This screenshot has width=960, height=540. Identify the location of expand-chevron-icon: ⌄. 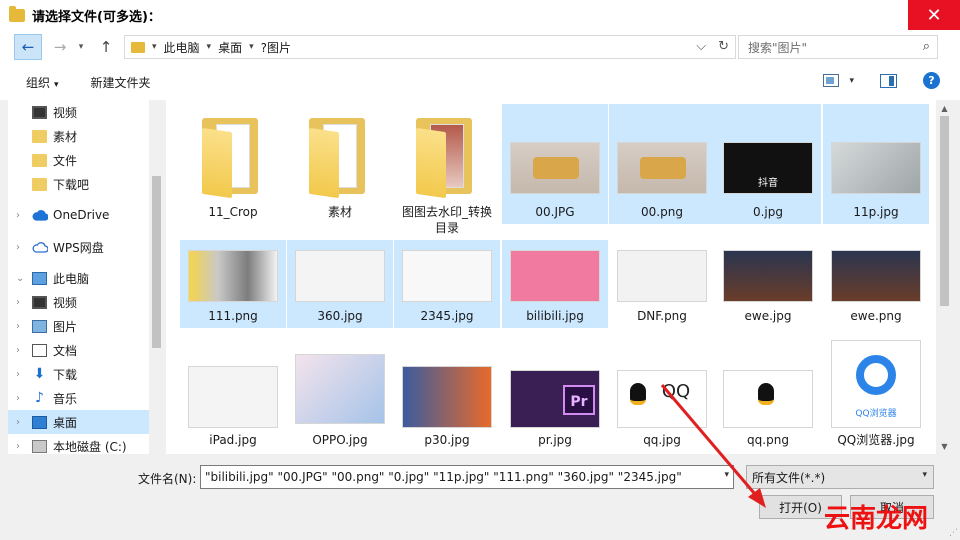
(22, 278).